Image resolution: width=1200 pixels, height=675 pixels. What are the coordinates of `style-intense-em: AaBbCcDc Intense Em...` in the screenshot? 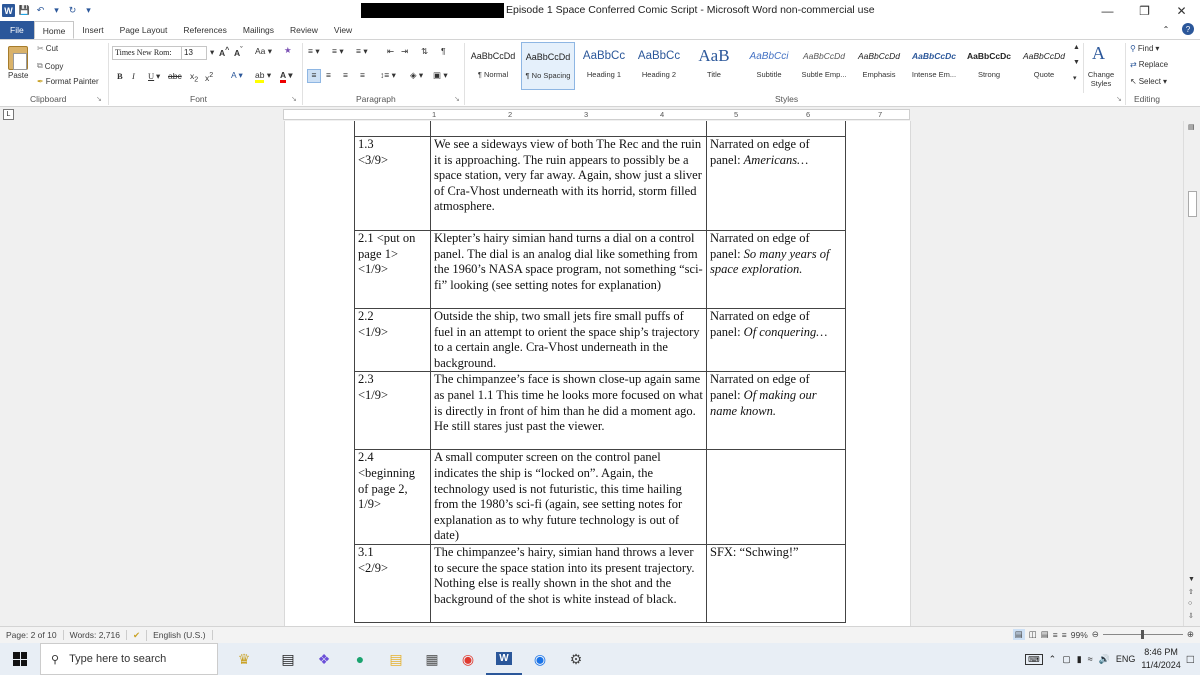 It's located at (934, 66).